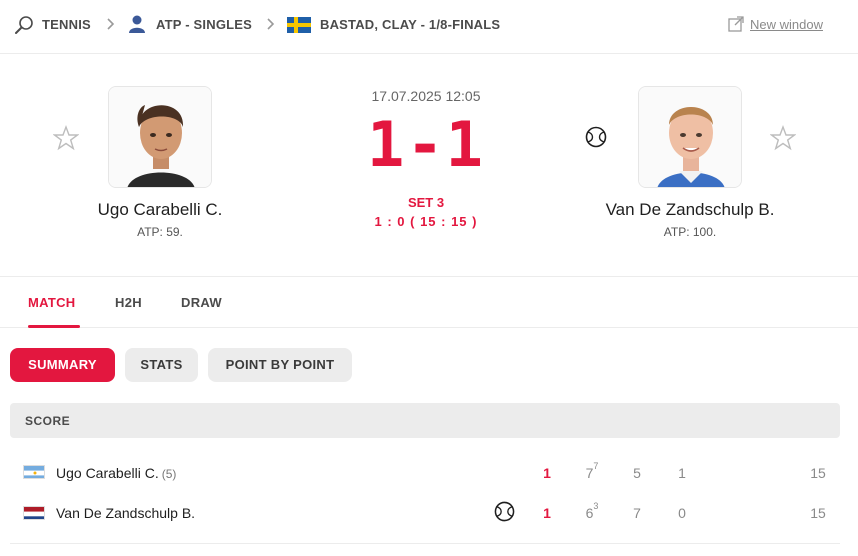  I want to click on external-link-icon, so click(736, 24).